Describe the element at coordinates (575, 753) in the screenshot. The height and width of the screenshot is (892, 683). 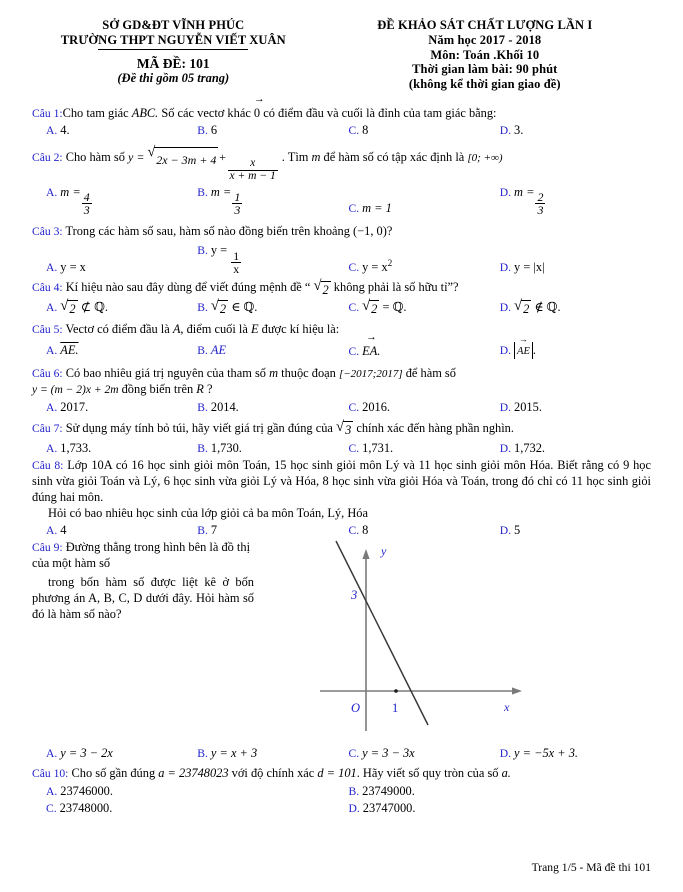
I see `option-9-d: D. y = −5x + 3.` at that location.